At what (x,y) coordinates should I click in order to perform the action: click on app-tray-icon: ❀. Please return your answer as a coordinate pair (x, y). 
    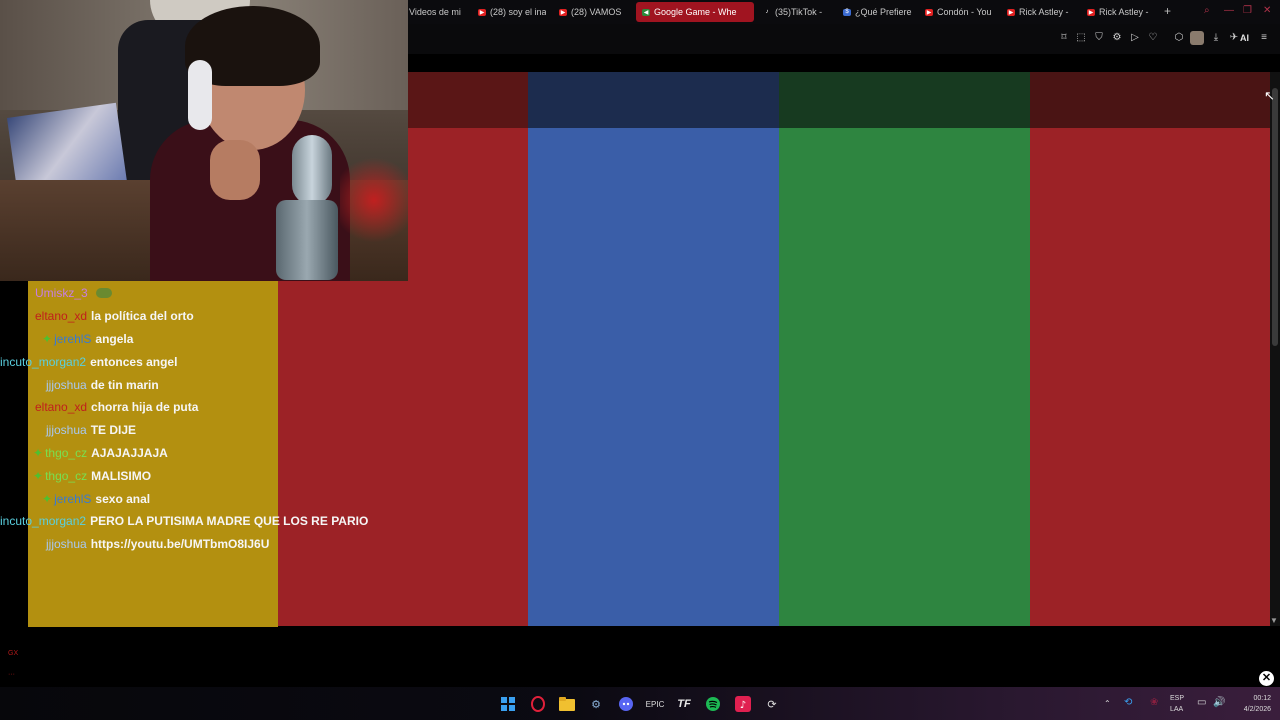
    Looking at the image, I should click on (1154, 702).